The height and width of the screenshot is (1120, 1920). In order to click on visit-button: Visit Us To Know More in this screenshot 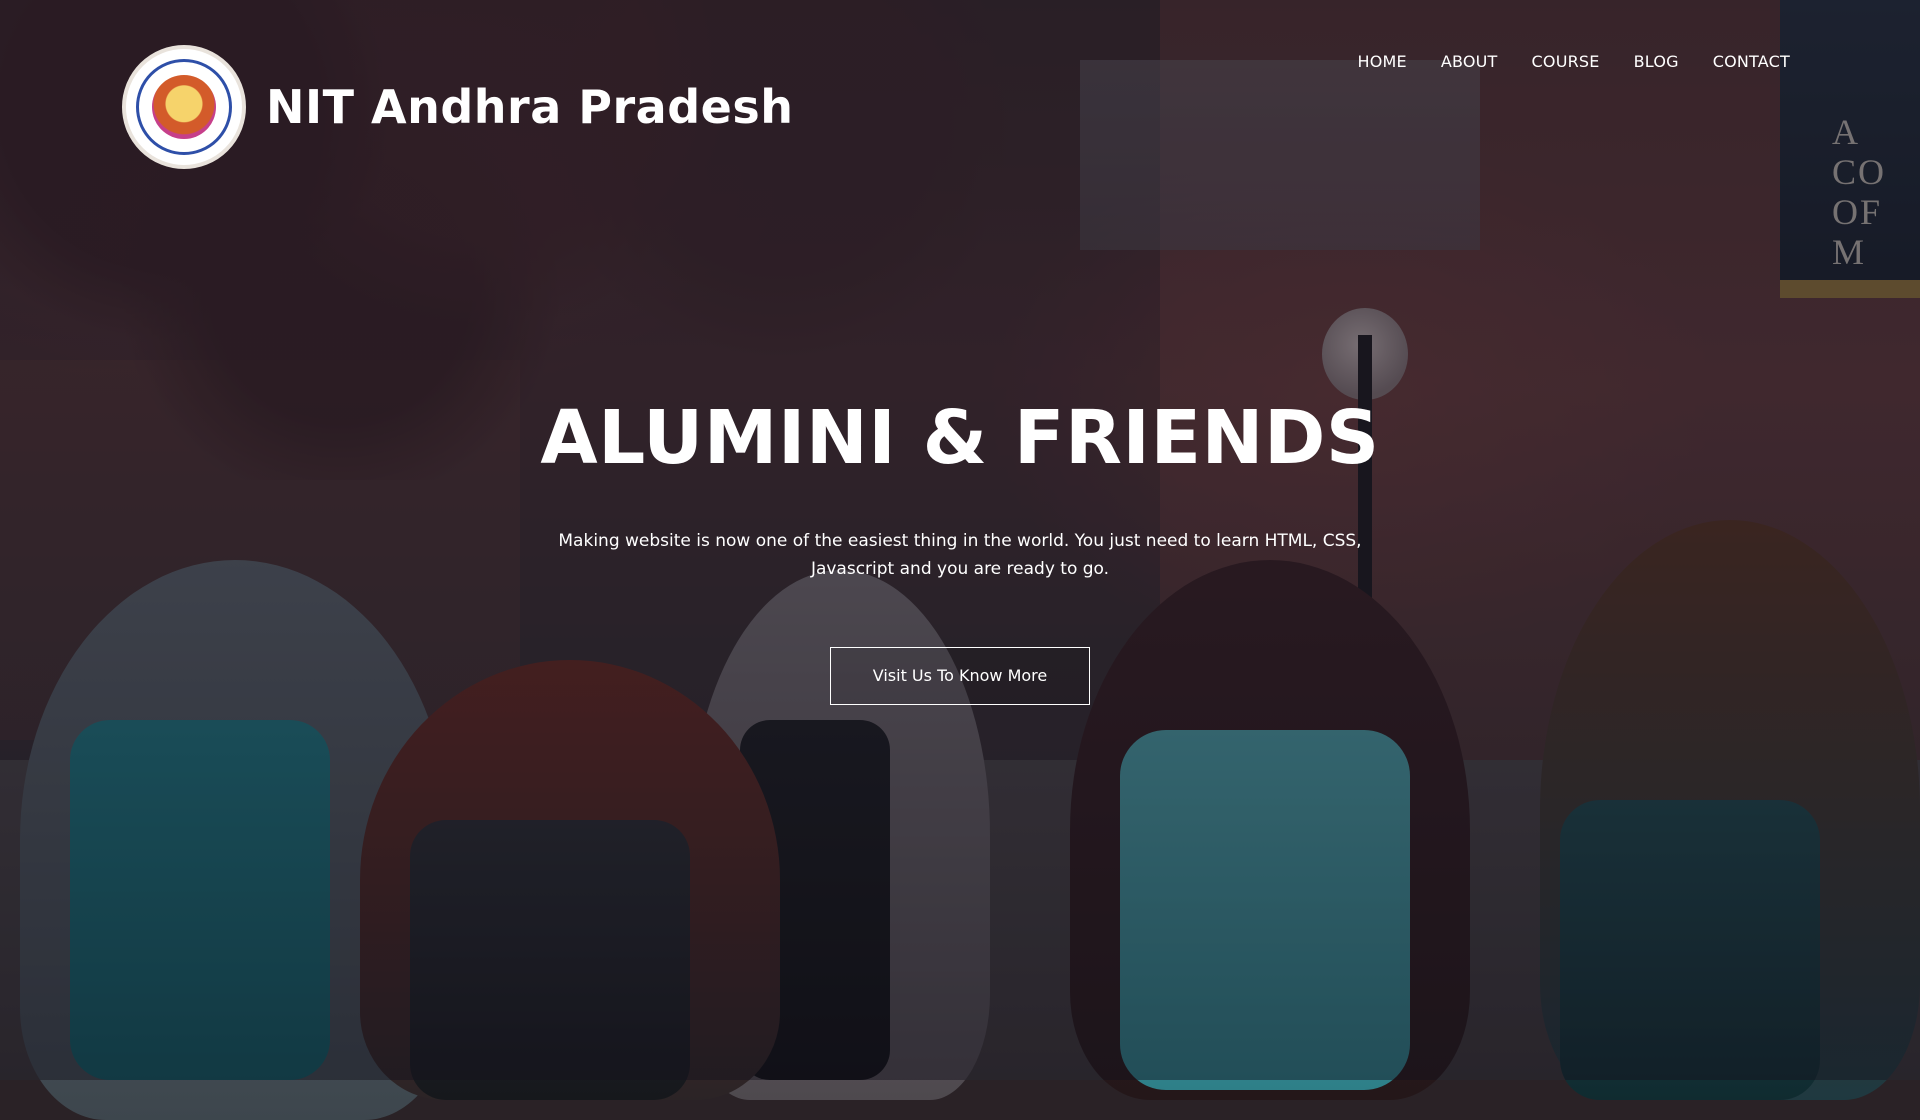, I will do `click(960, 676)`.